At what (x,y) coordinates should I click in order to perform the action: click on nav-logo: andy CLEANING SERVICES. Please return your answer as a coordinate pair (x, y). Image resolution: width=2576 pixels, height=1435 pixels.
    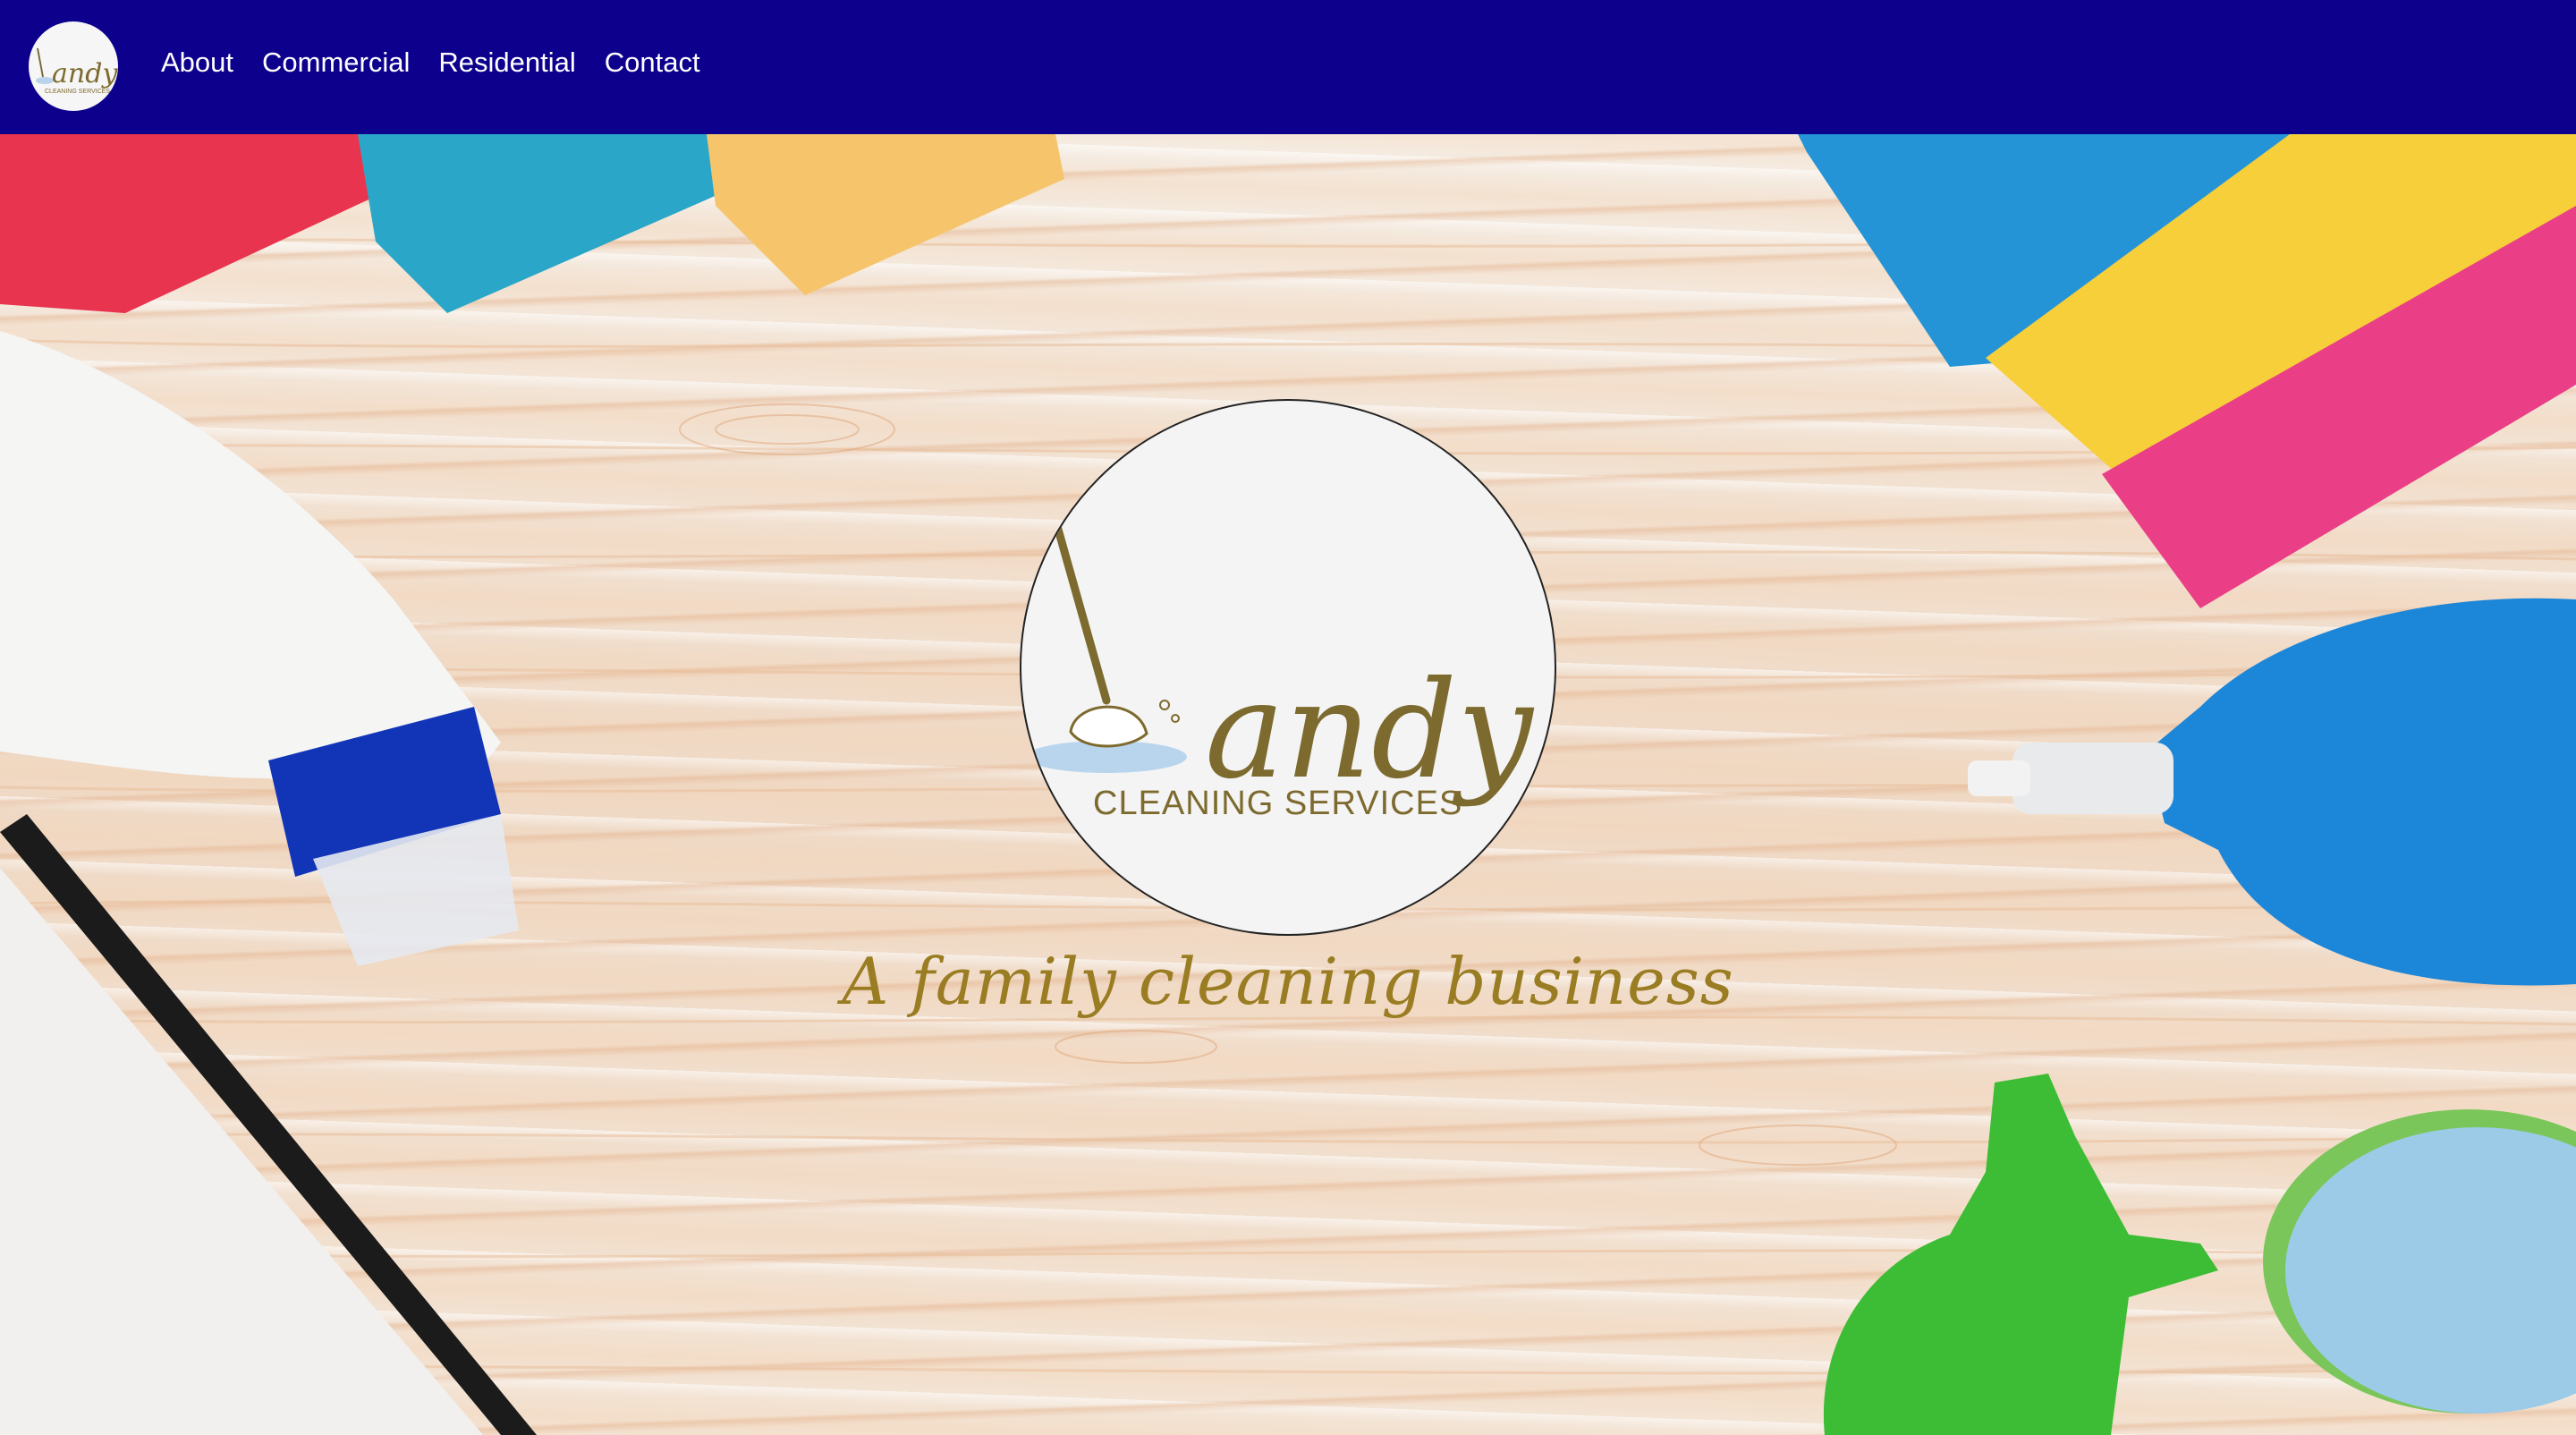
    Looking at the image, I should click on (73, 66).